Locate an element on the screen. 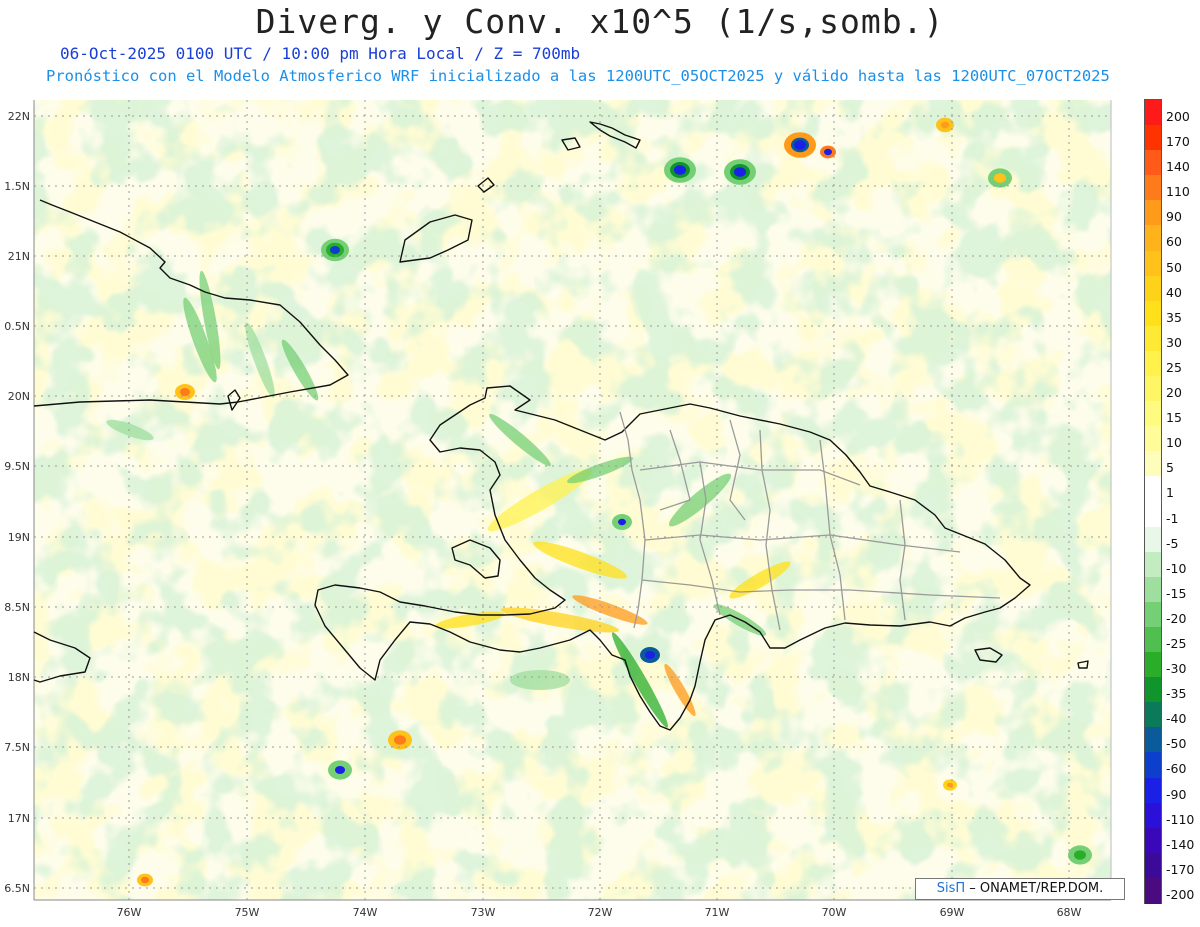 The width and height of the screenshot is (1200, 927). lon-label: 75W is located at coordinates (247, 912).